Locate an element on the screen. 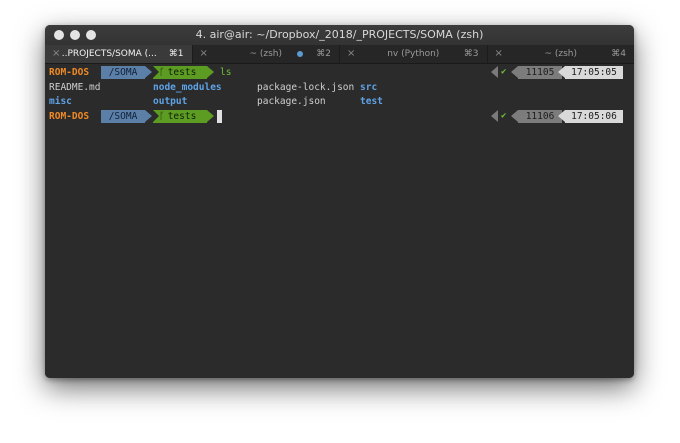 The width and height of the screenshot is (680, 443). tab-1: × ..PROJECTS/SOMA (... ⌘1 is located at coordinates (118, 54).